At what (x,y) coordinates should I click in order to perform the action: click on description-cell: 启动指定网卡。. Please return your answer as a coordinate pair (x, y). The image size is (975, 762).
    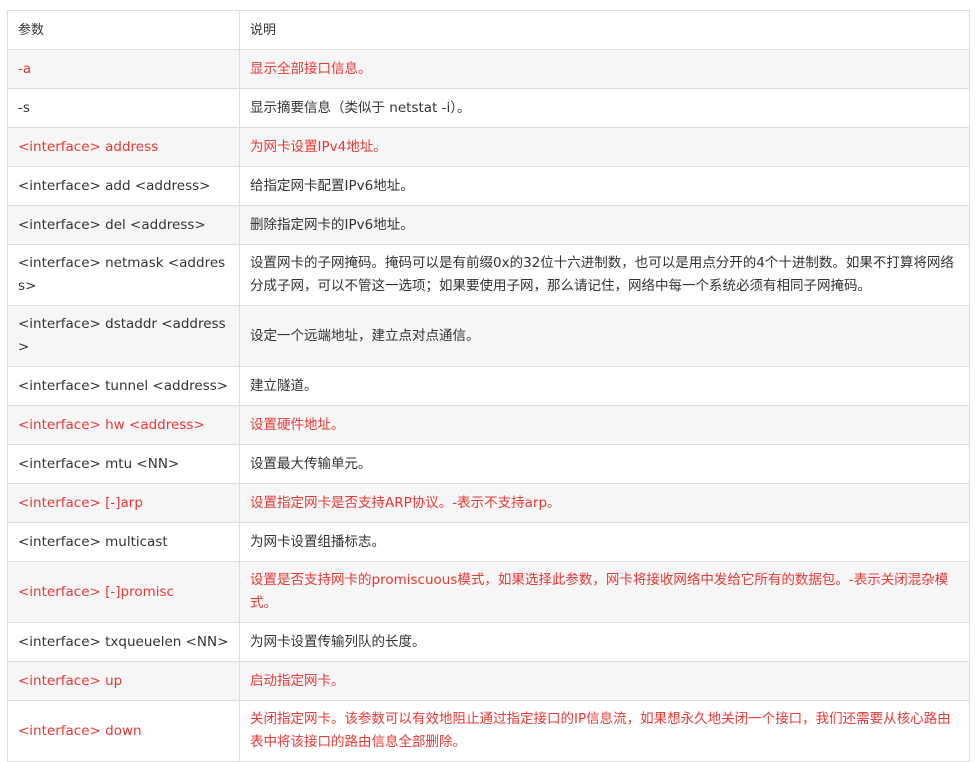
    Looking at the image, I should click on (604, 681).